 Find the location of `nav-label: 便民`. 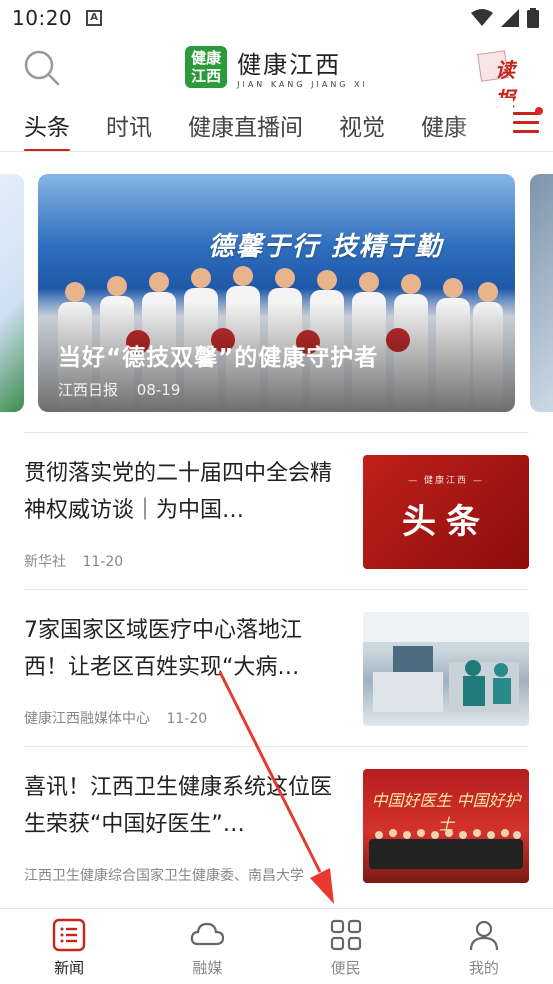

nav-label: 便民 is located at coordinates (345, 968).